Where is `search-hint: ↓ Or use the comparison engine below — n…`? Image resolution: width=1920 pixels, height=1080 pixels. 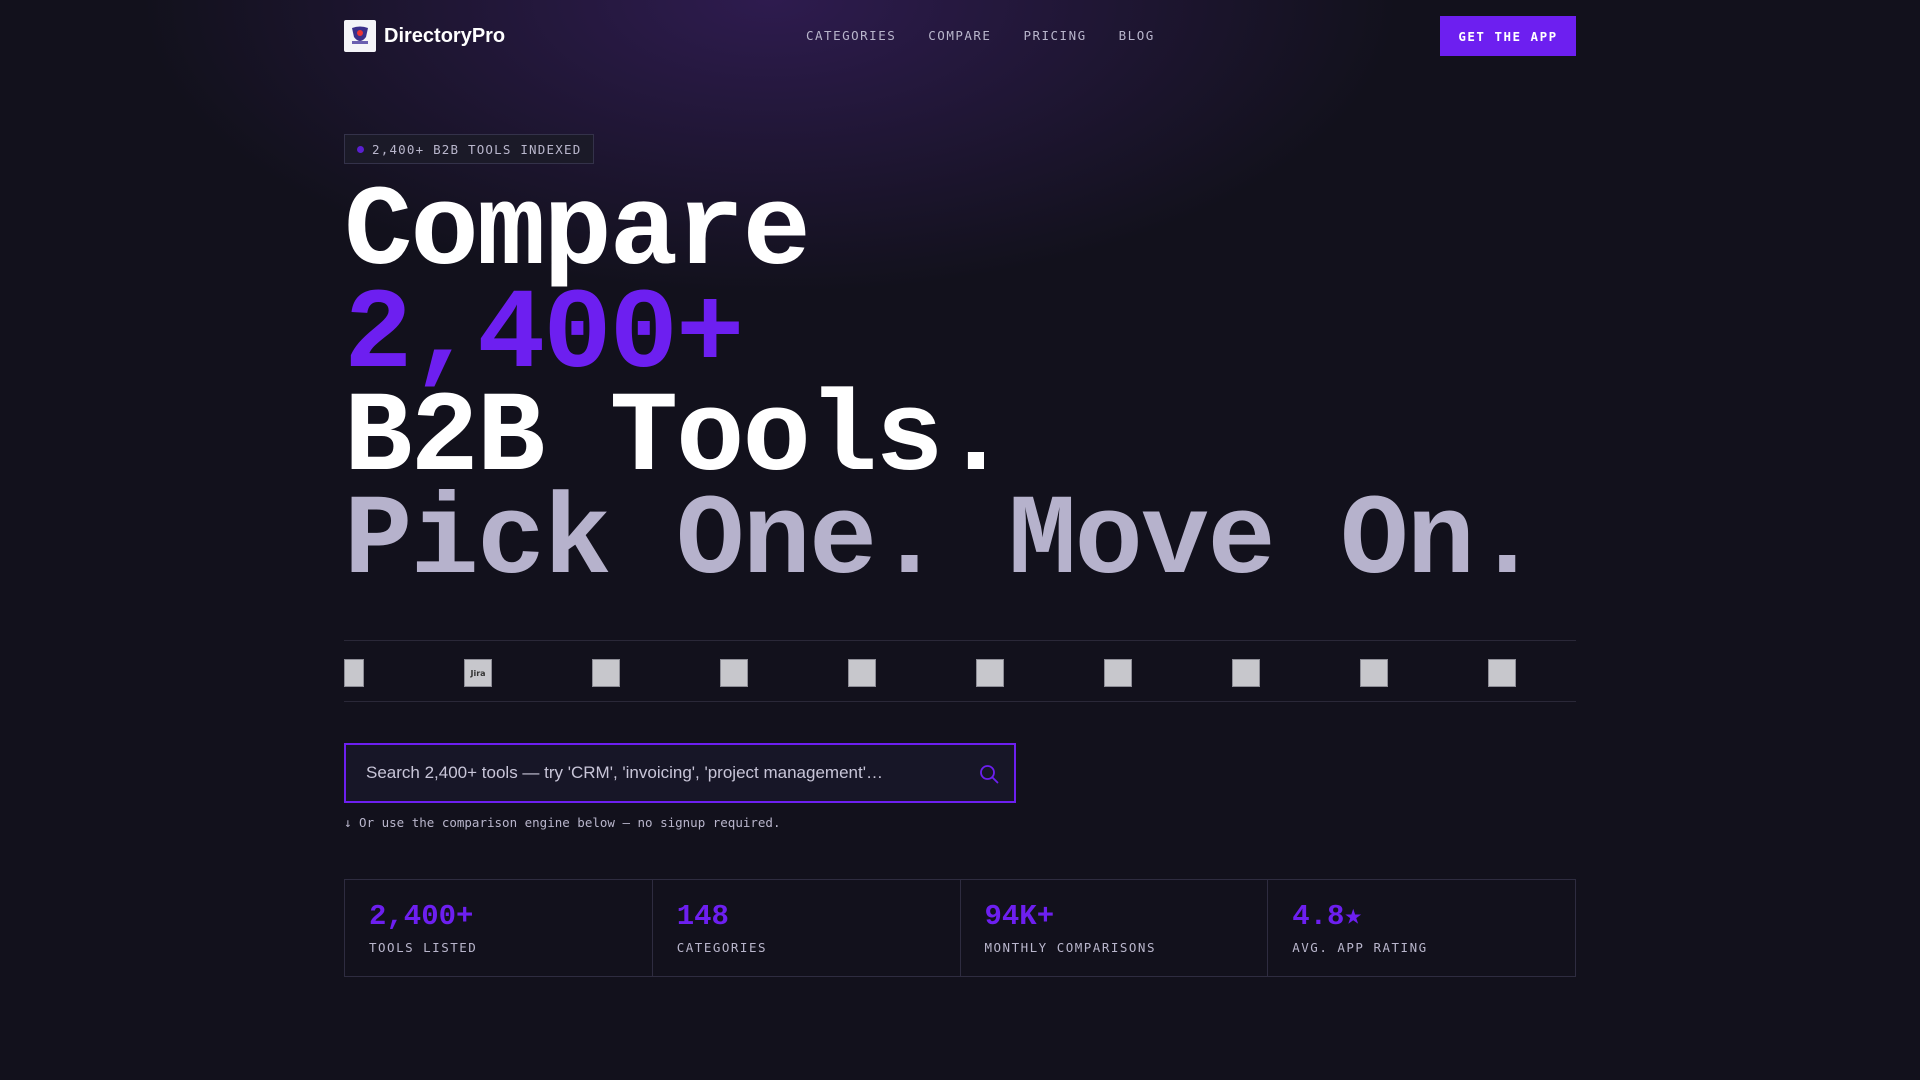 search-hint: ↓ Or use the comparison engine below — n… is located at coordinates (562, 822).